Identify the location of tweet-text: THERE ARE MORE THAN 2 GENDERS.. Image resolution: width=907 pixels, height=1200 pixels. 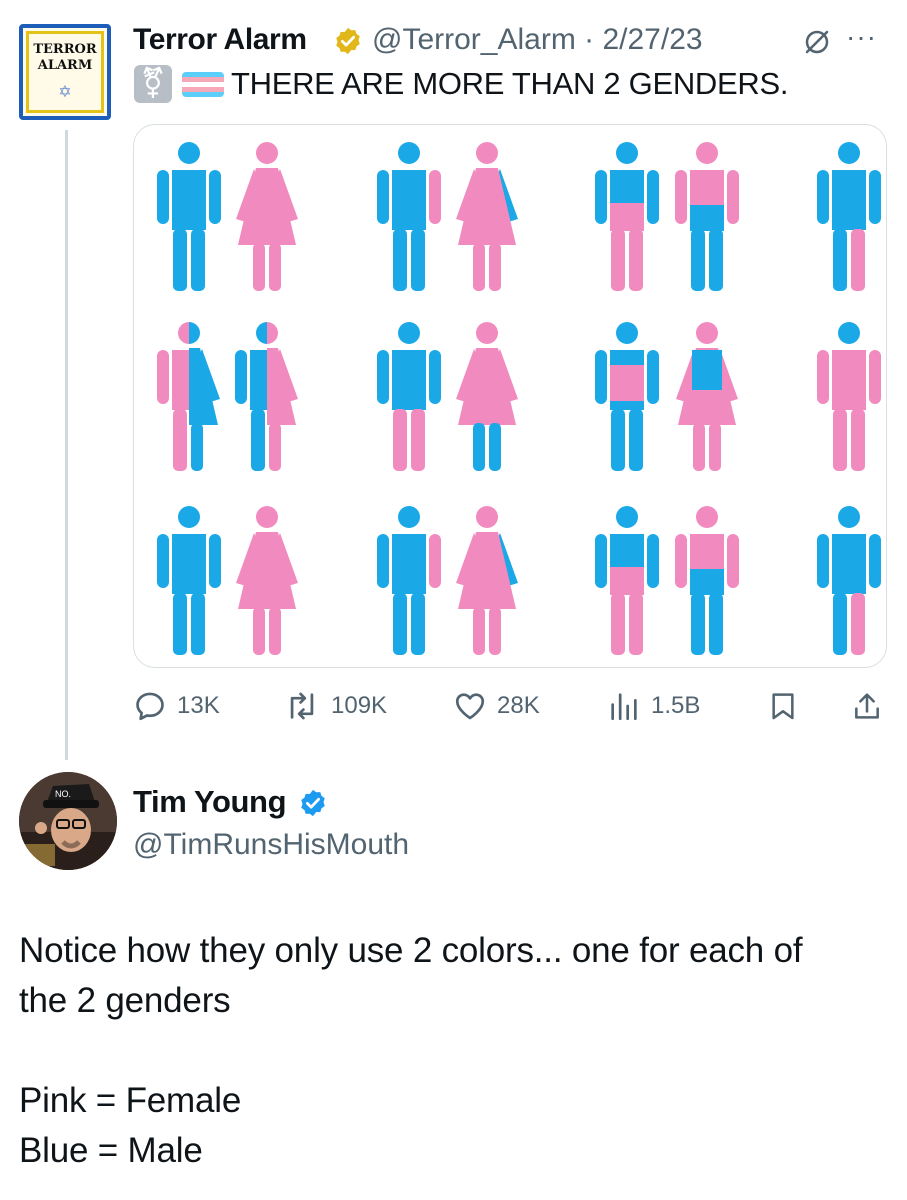
(510, 83).